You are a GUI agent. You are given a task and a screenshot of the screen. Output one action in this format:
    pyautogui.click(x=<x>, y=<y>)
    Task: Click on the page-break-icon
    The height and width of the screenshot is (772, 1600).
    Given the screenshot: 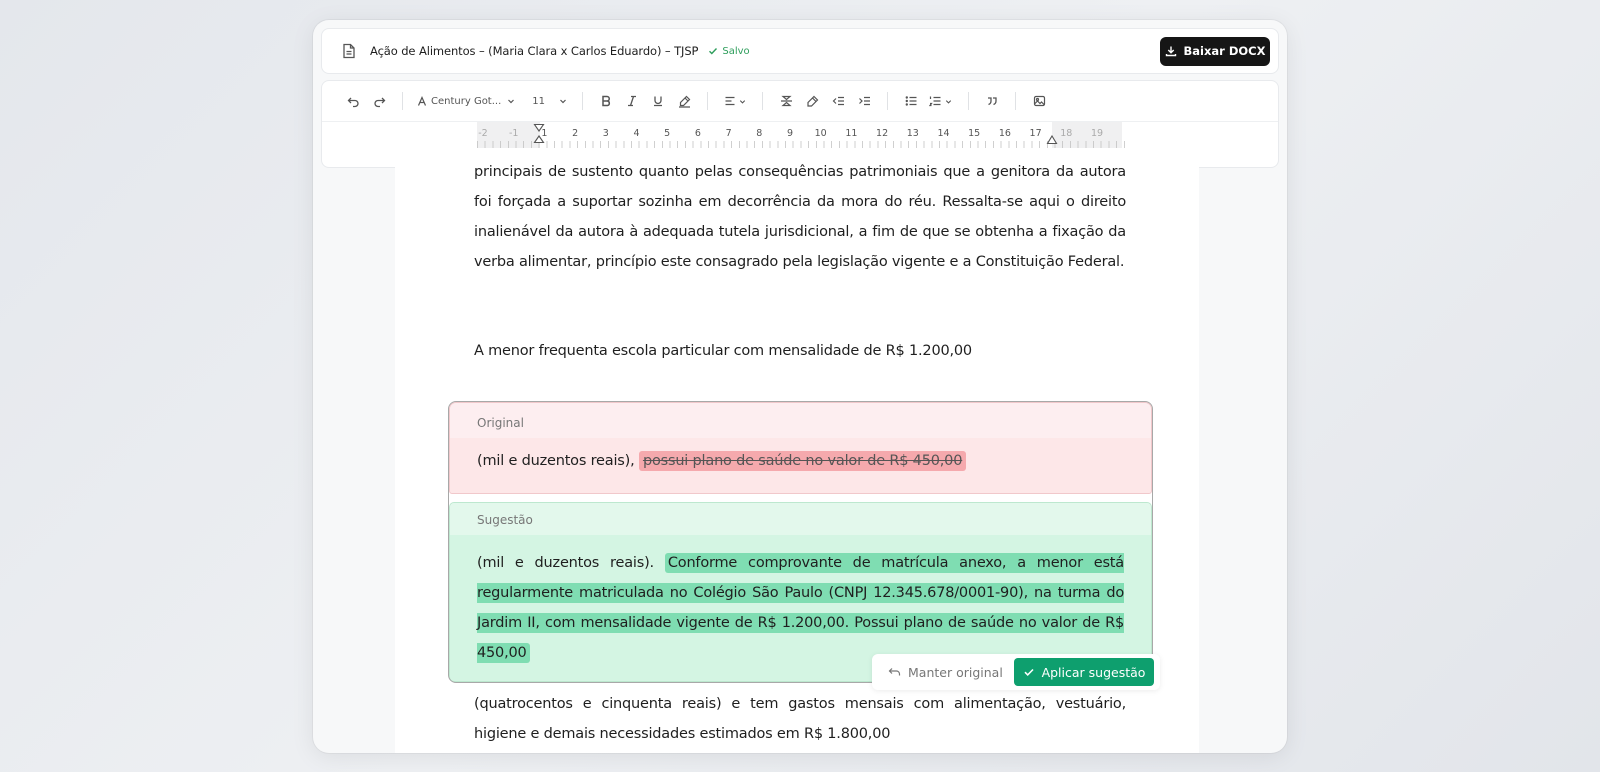 What is the action you would take?
    pyautogui.click(x=786, y=101)
    